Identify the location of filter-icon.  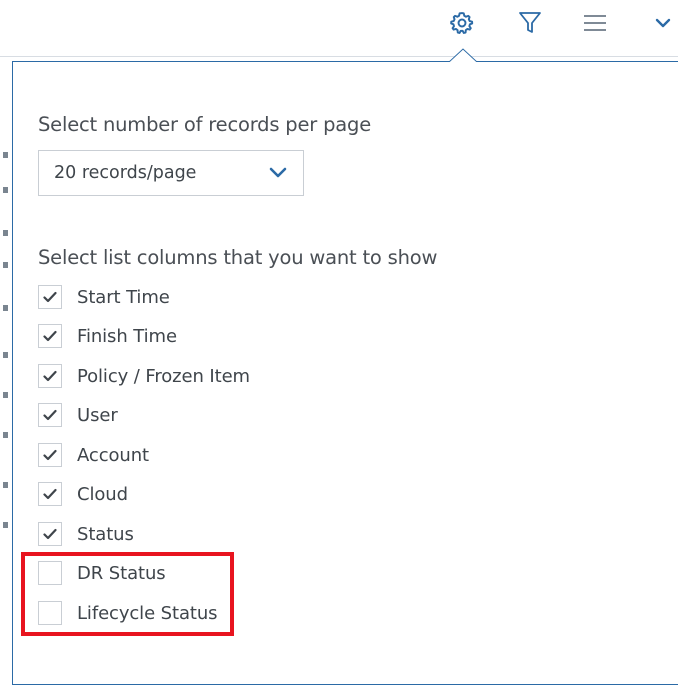
(530, 23).